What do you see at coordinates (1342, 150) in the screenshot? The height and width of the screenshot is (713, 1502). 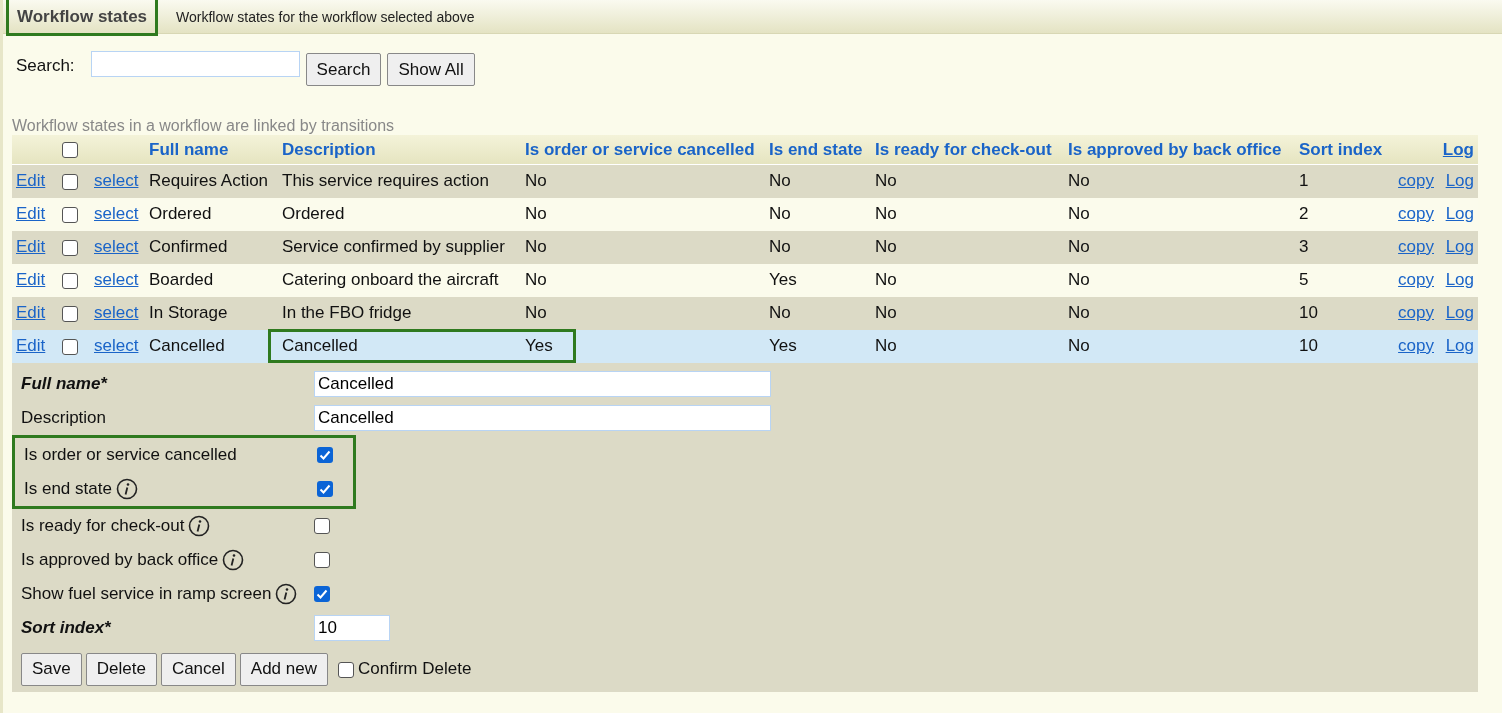 I see `column-header: Sort index` at bounding box center [1342, 150].